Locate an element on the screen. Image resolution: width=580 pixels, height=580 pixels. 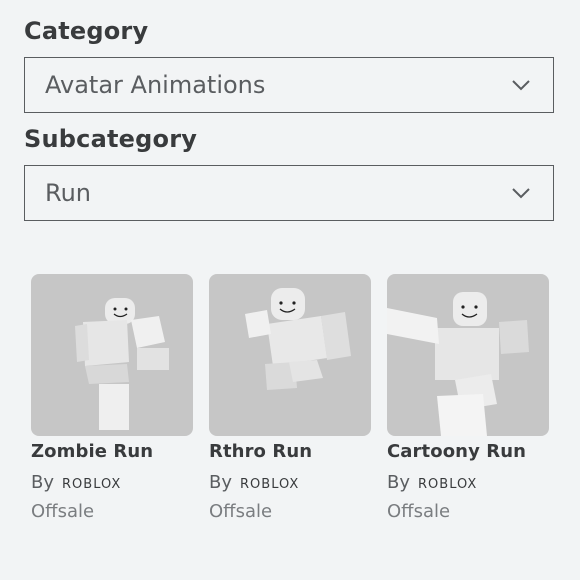
zombie-run-avatar-image is located at coordinates (122, 364).